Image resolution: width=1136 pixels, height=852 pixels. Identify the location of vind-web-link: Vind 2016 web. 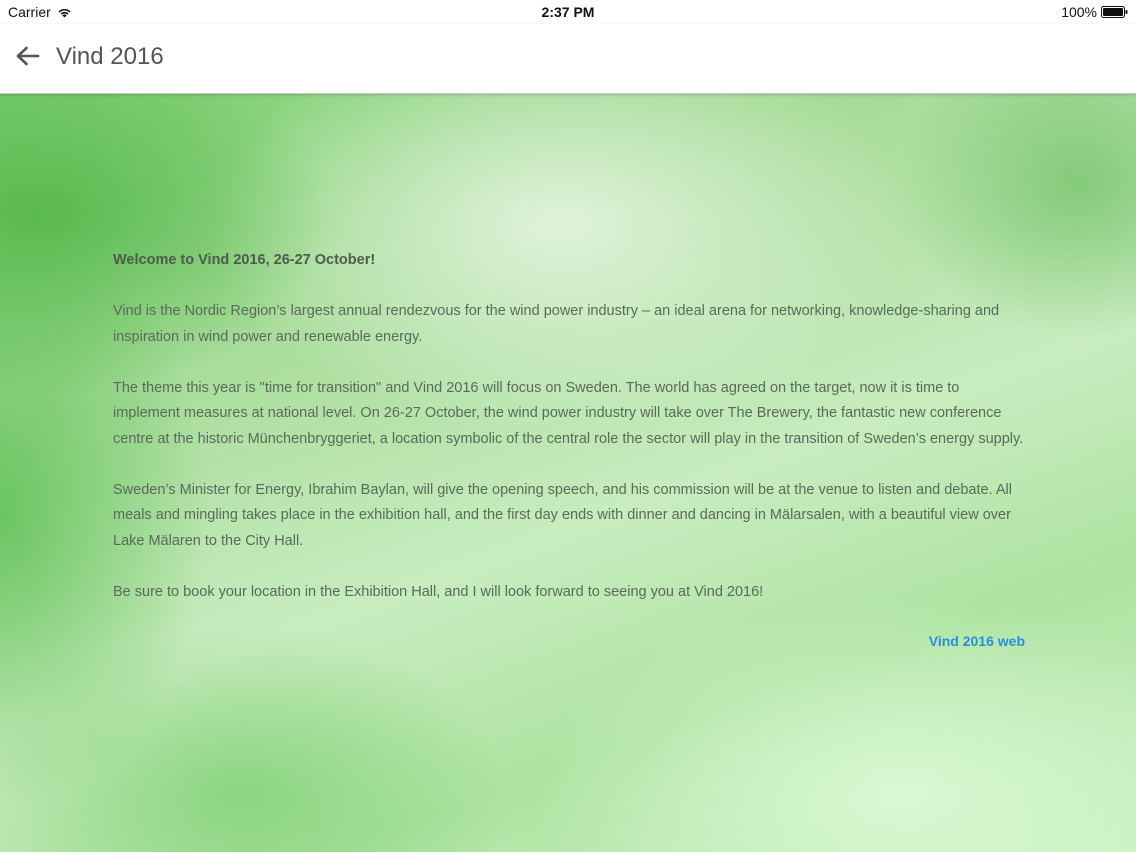
(569, 642).